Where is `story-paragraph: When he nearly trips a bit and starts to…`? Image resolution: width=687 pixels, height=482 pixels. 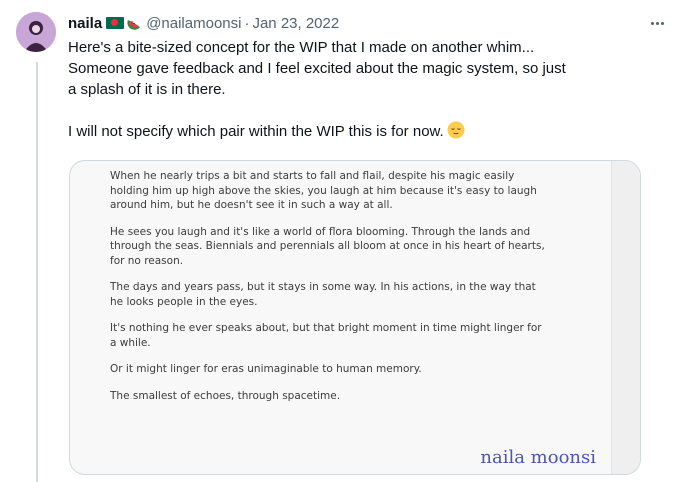 story-paragraph: When he nearly trips a bit and starts to… is located at coordinates (323, 190).